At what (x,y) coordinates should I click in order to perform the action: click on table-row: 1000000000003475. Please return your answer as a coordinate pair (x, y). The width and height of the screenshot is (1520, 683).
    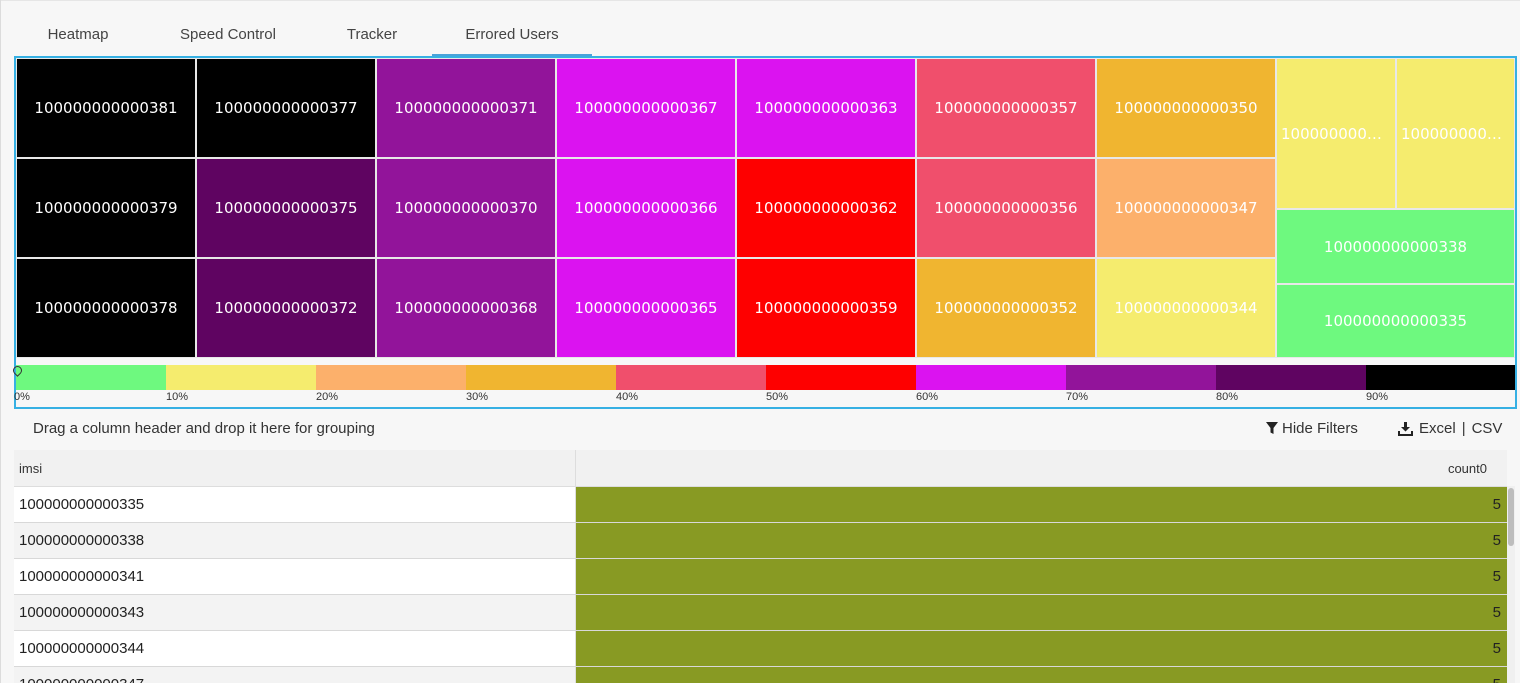
    Looking at the image, I should click on (760, 675).